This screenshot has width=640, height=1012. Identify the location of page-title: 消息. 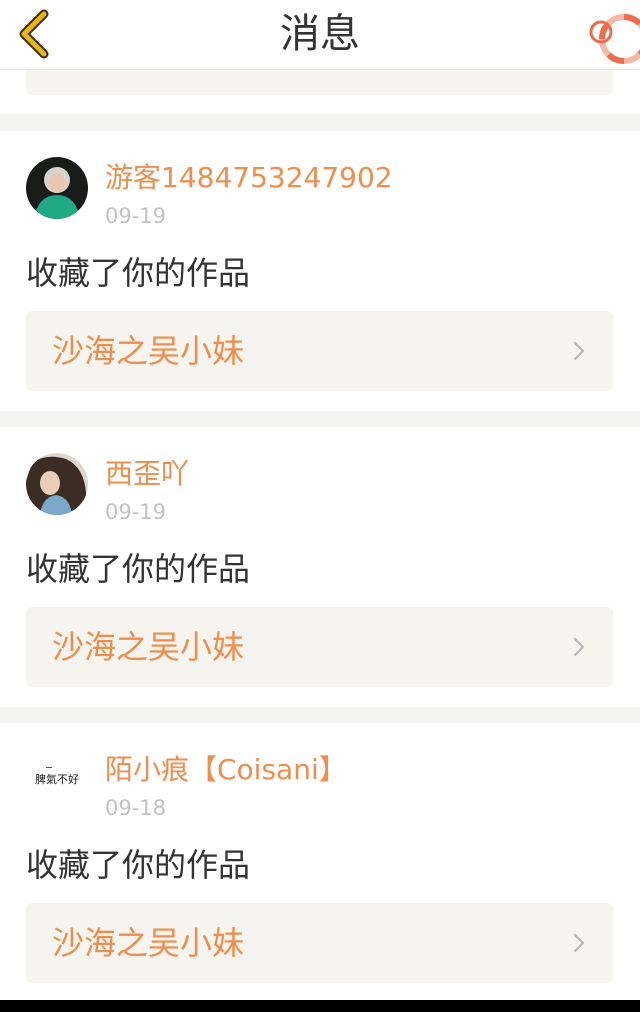
(320, 34).